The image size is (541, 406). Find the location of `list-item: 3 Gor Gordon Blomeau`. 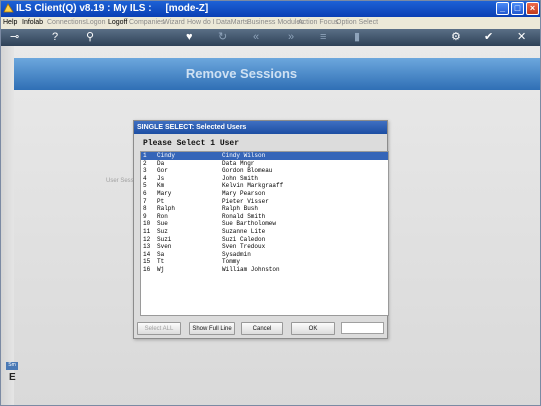

list-item: 3 Gor Gordon Blomeau is located at coordinates (264, 171).